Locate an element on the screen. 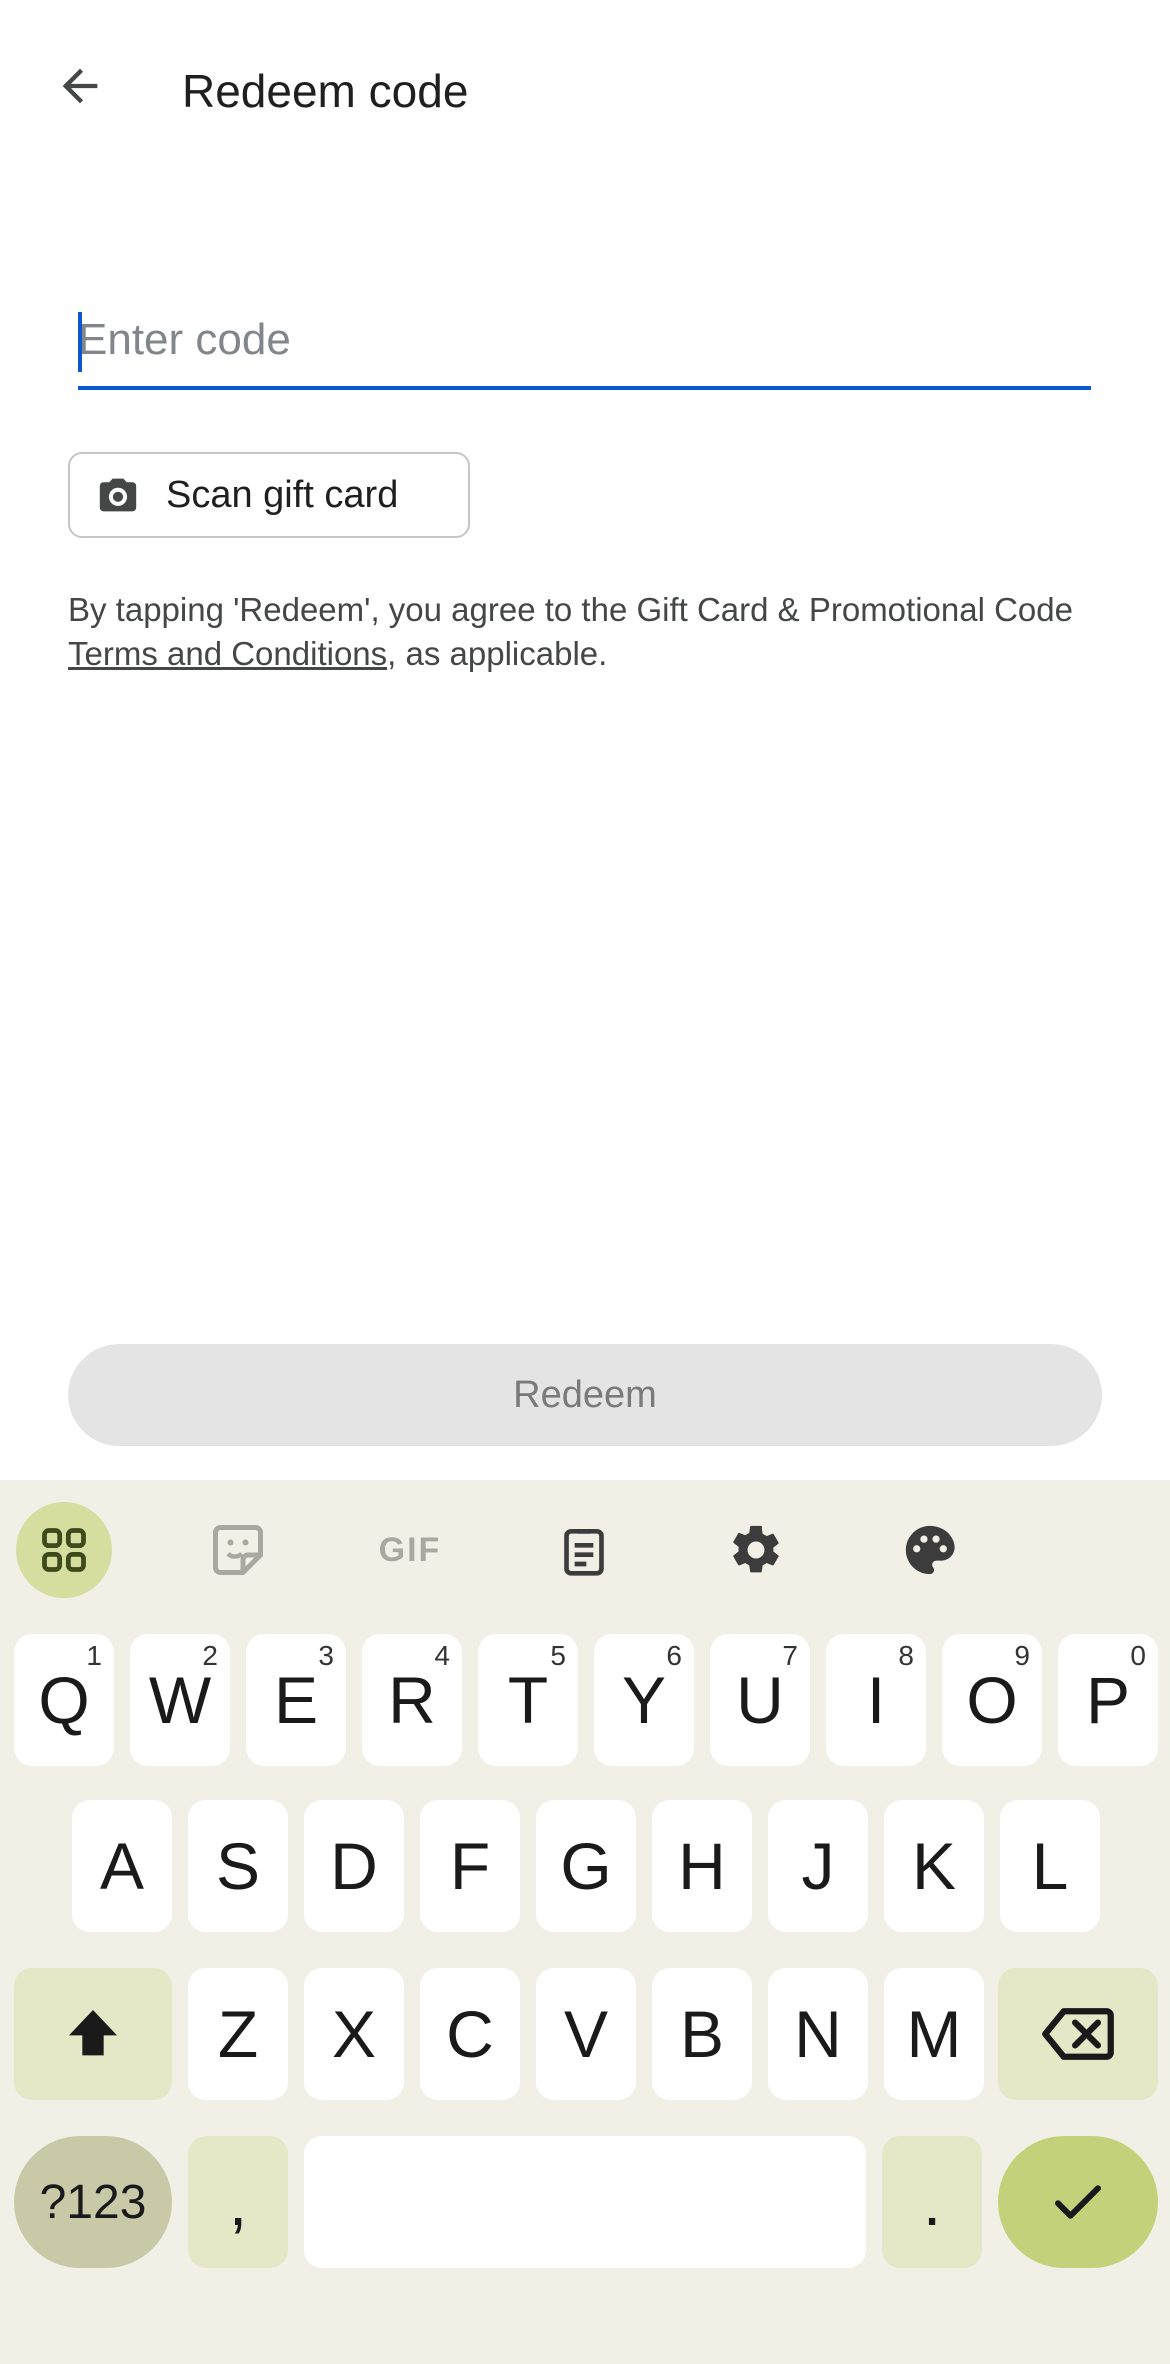  key-q: Q1 is located at coordinates (64, 1700).